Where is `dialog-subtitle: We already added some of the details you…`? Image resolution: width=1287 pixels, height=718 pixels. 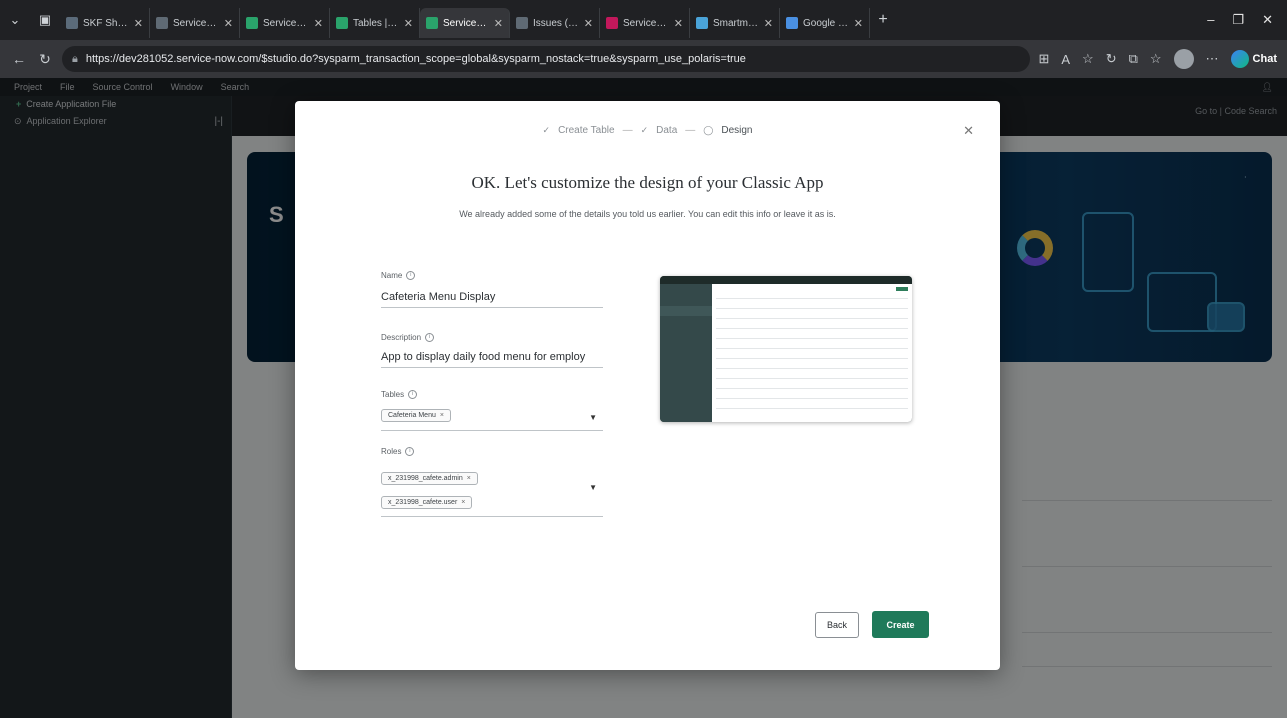 dialog-subtitle: We already added some of the details you… is located at coordinates (647, 214).